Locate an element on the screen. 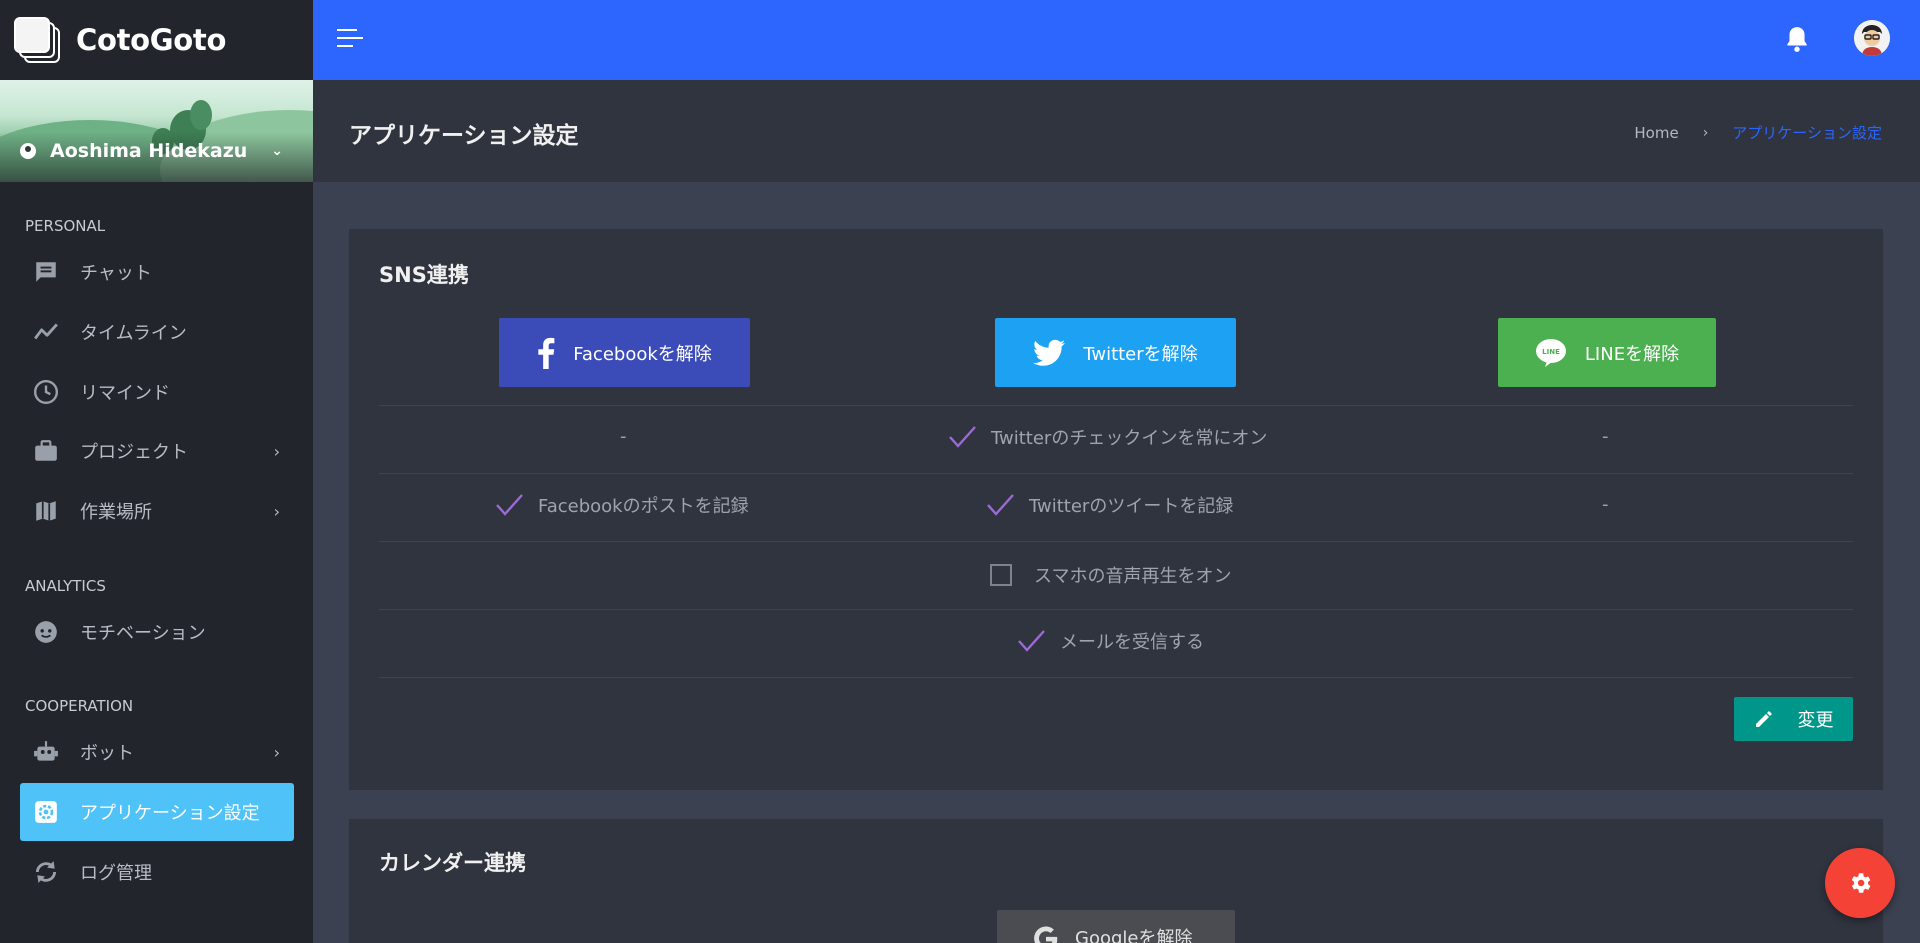 The image size is (1920, 943). twitter-button-label: Twitterを解除 is located at coordinates (1140, 354).